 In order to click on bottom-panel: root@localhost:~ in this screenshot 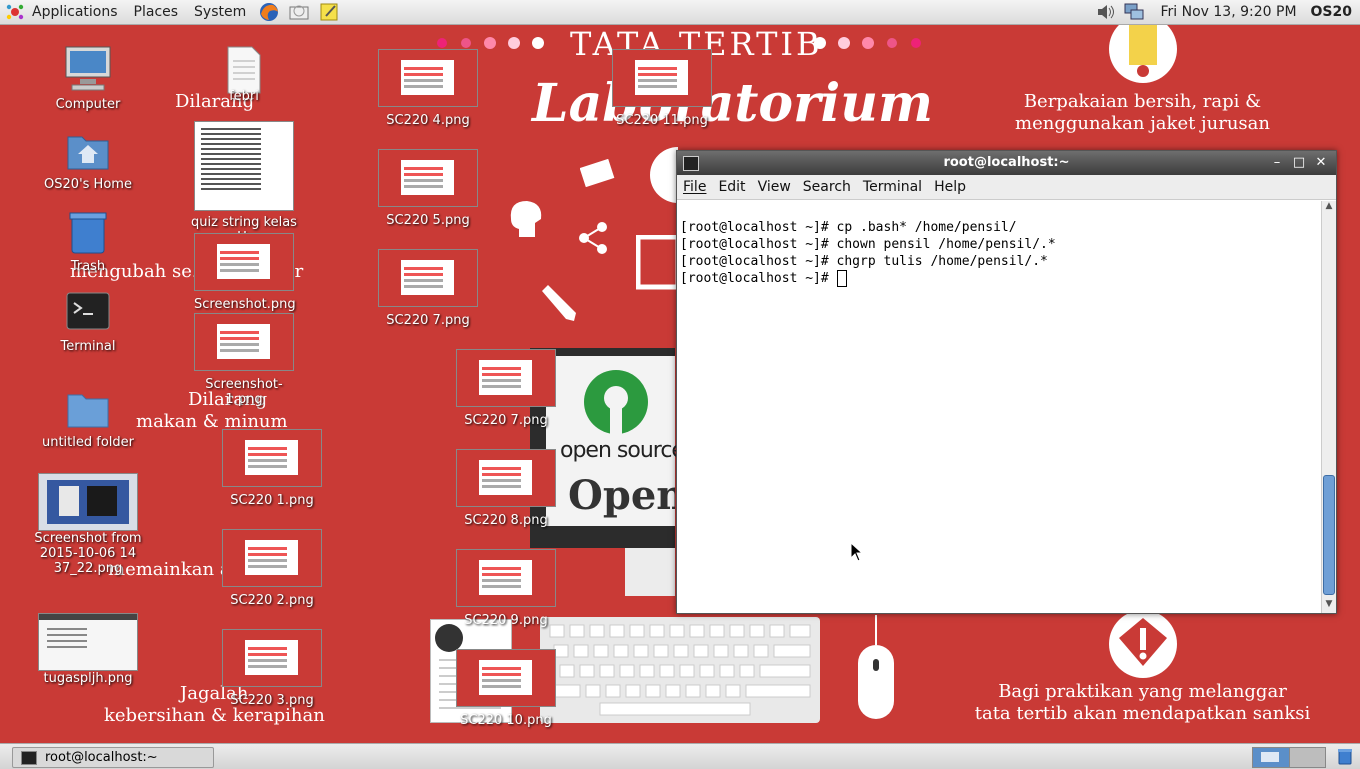, I will do `click(680, 756)`.